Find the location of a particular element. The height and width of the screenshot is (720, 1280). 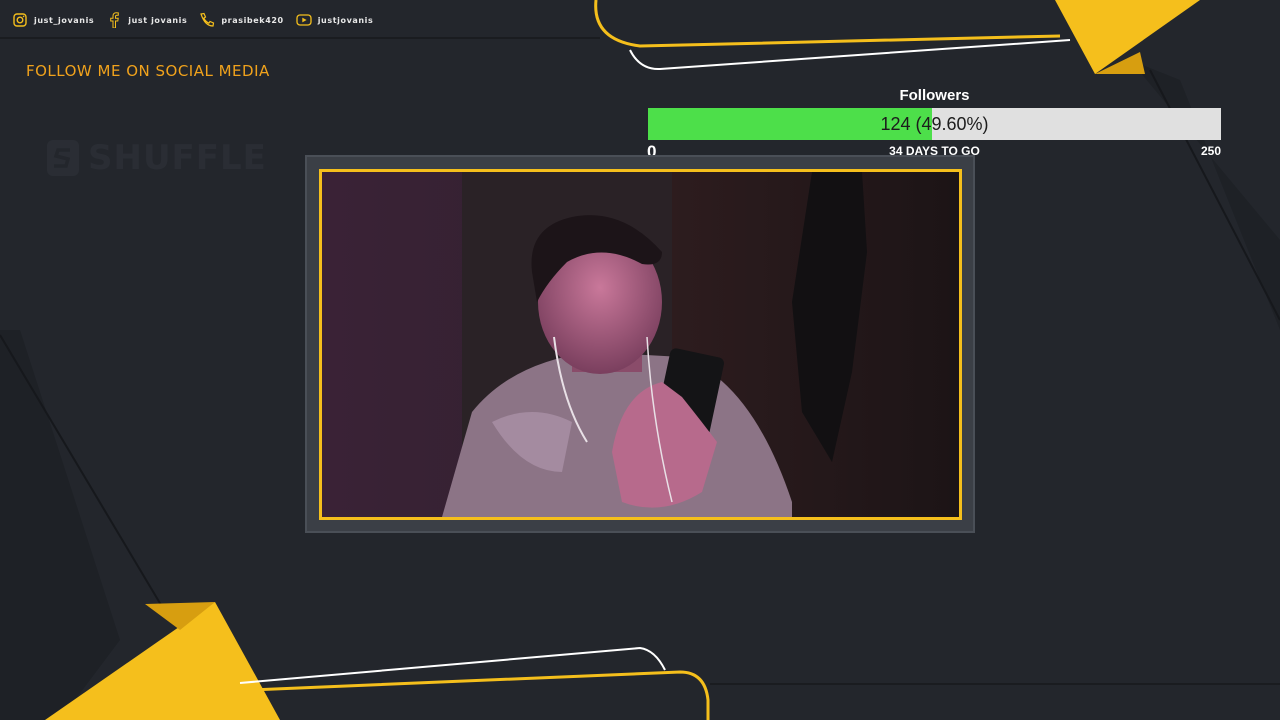

social-item-instagram: just_jovanis is located at coordinates (53, 20).